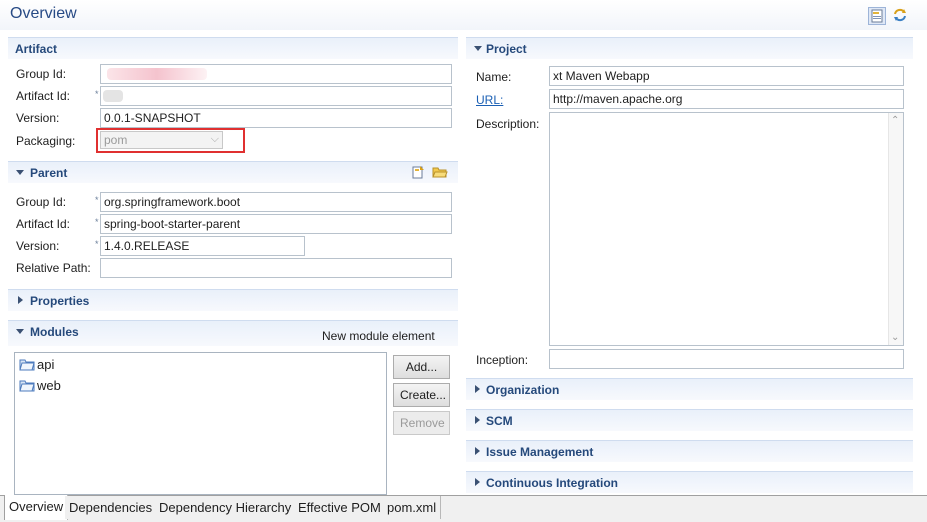 Image resolution: width=927 pixels, height=522 pixels. What do you see at coordinates (60, 301) in the screenshot?
I see `properties-section-title: Properties` at bounding box center [60, 301].